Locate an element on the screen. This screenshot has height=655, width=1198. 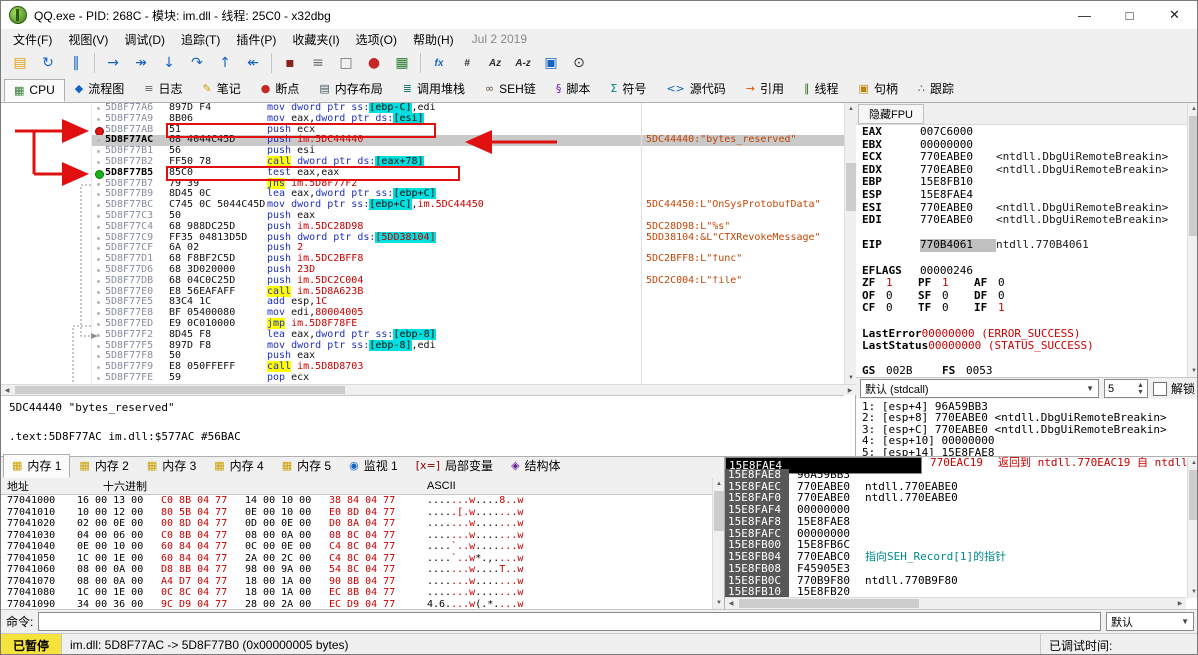
register-row: EIP 770B4061 ntdll.770B4061 is located at coordinates (1024, 245).